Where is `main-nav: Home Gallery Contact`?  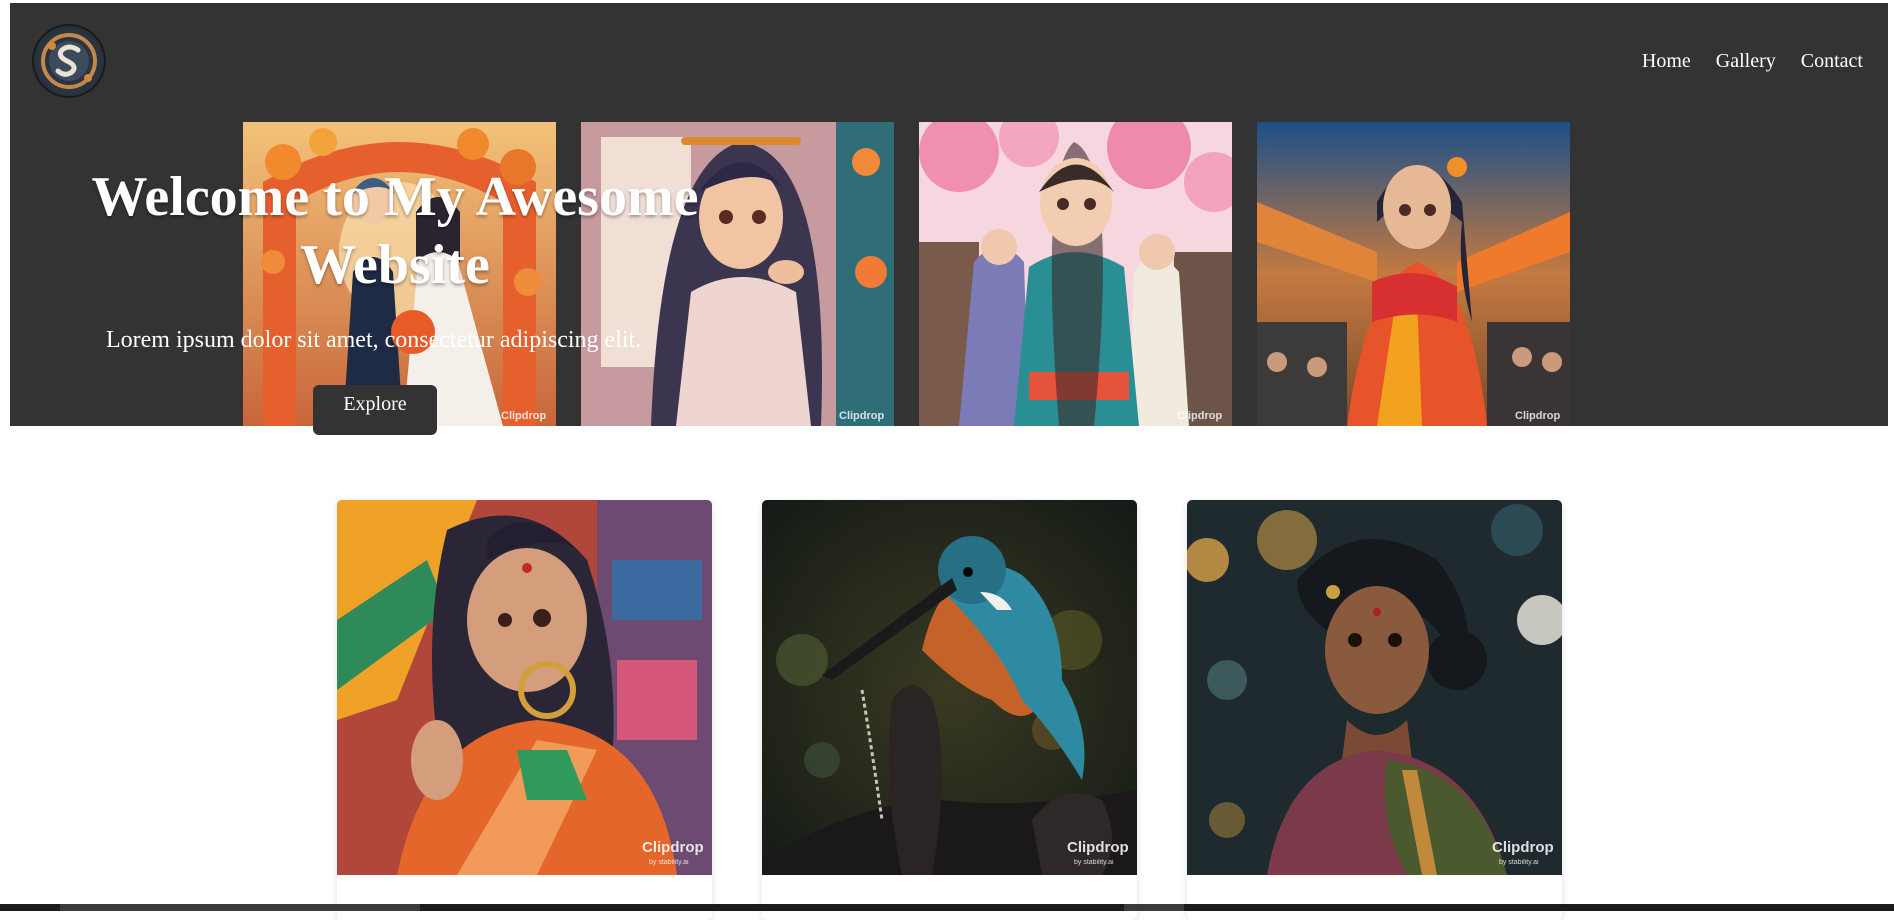 main-nav: Home Gallery Contact is located at coordinates (1752, 61).